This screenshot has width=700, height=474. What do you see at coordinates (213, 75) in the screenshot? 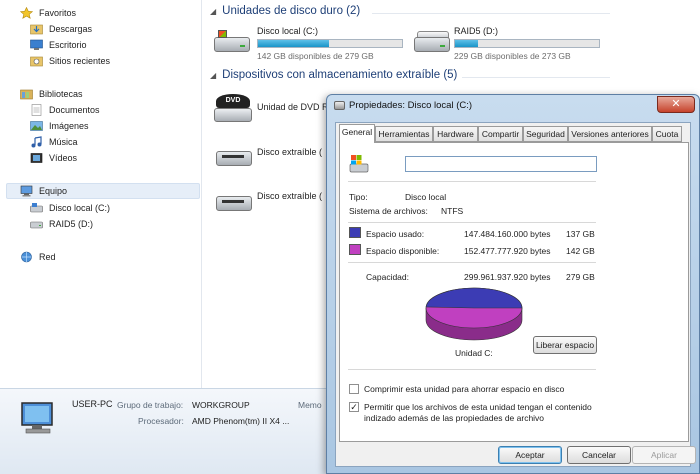
I see `collapse-chevron-icon: ◢` at bounding box center [213, 75].